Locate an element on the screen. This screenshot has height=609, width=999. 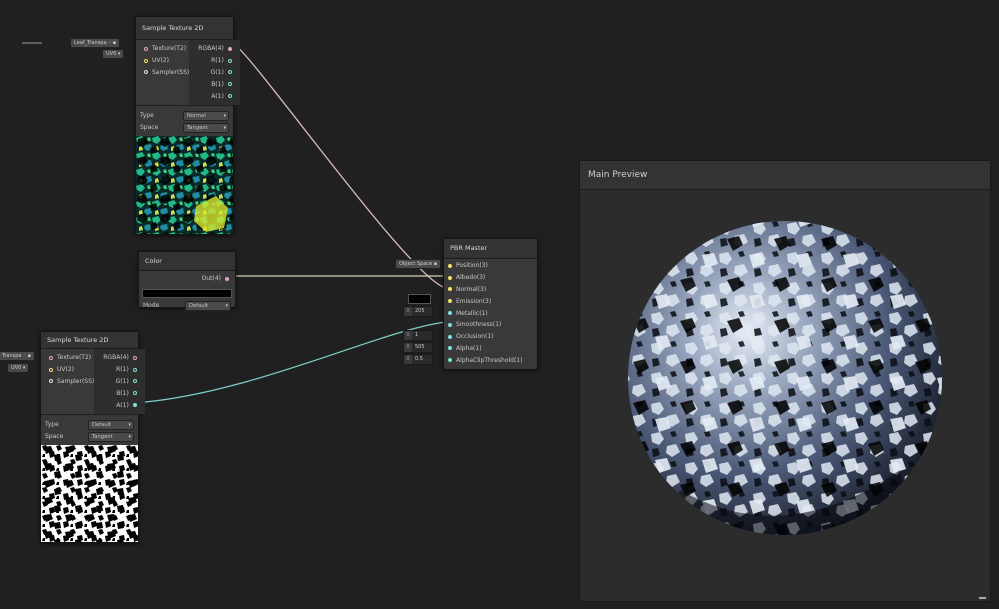
texture-asset-field-top: Leaf_Transpa ◦ ▪ is located at coordinates (95, 43).